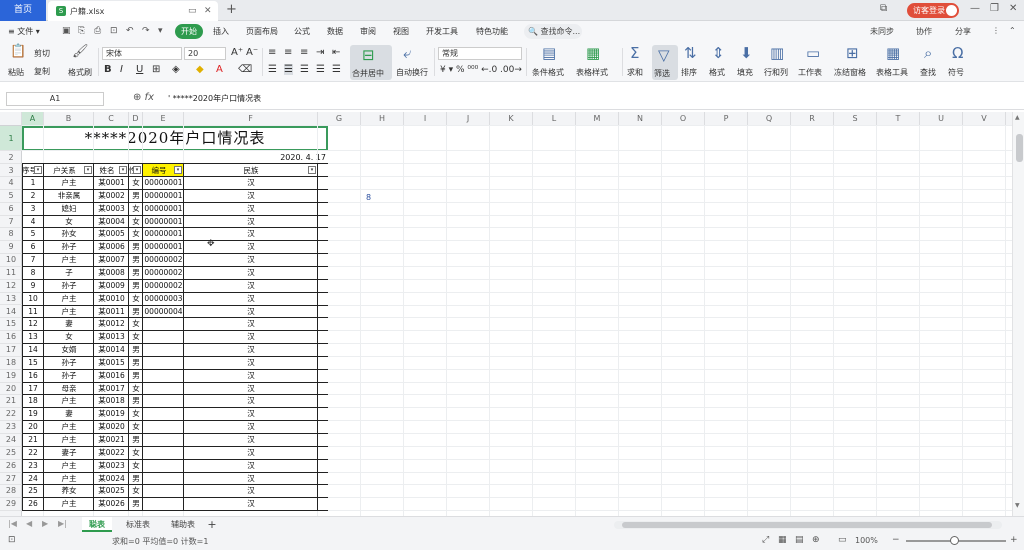  I want to click on column-header-r: R, so click(812, 119).